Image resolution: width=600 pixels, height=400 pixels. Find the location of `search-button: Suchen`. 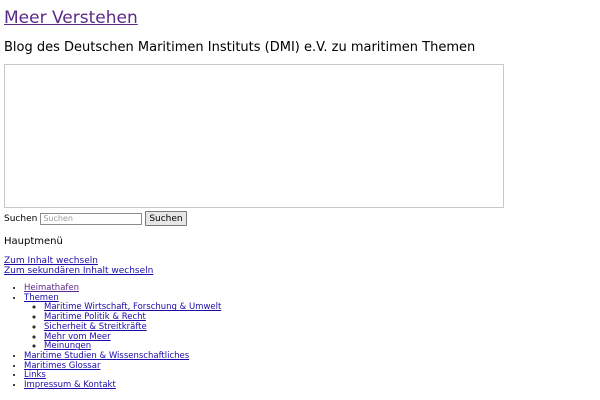

search-button: Suchen is located at coordinates (166, 218).